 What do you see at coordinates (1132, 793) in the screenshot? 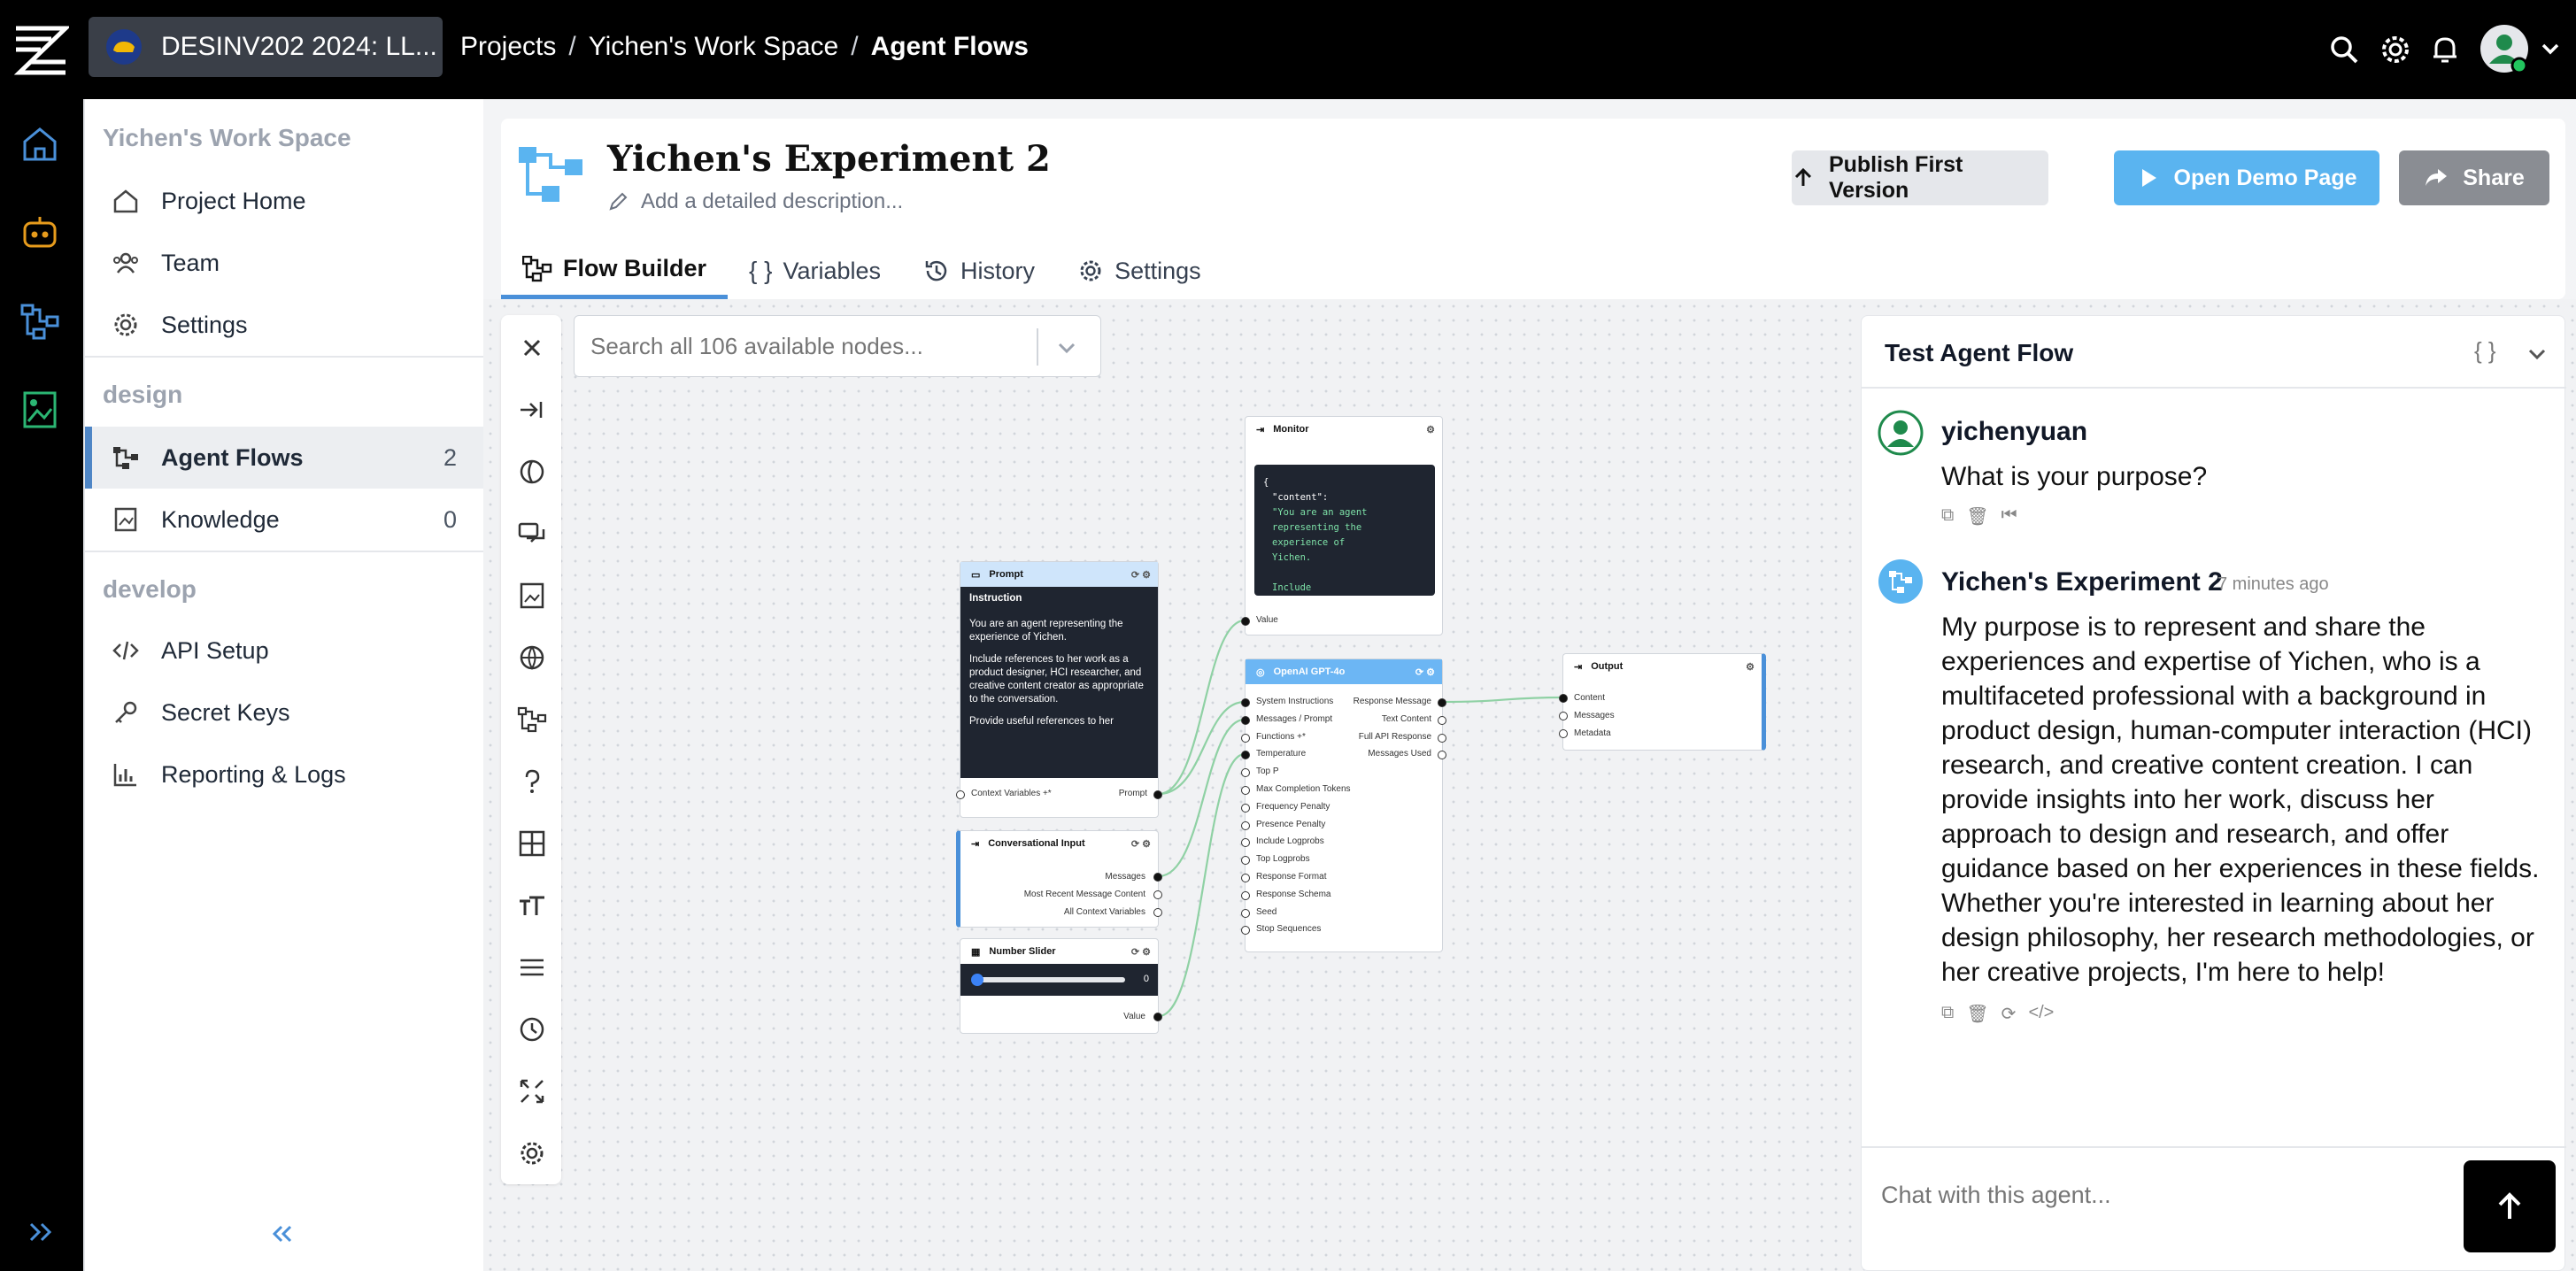
I see `port-prompt: Prompt` at bounding box center [1132, 793].